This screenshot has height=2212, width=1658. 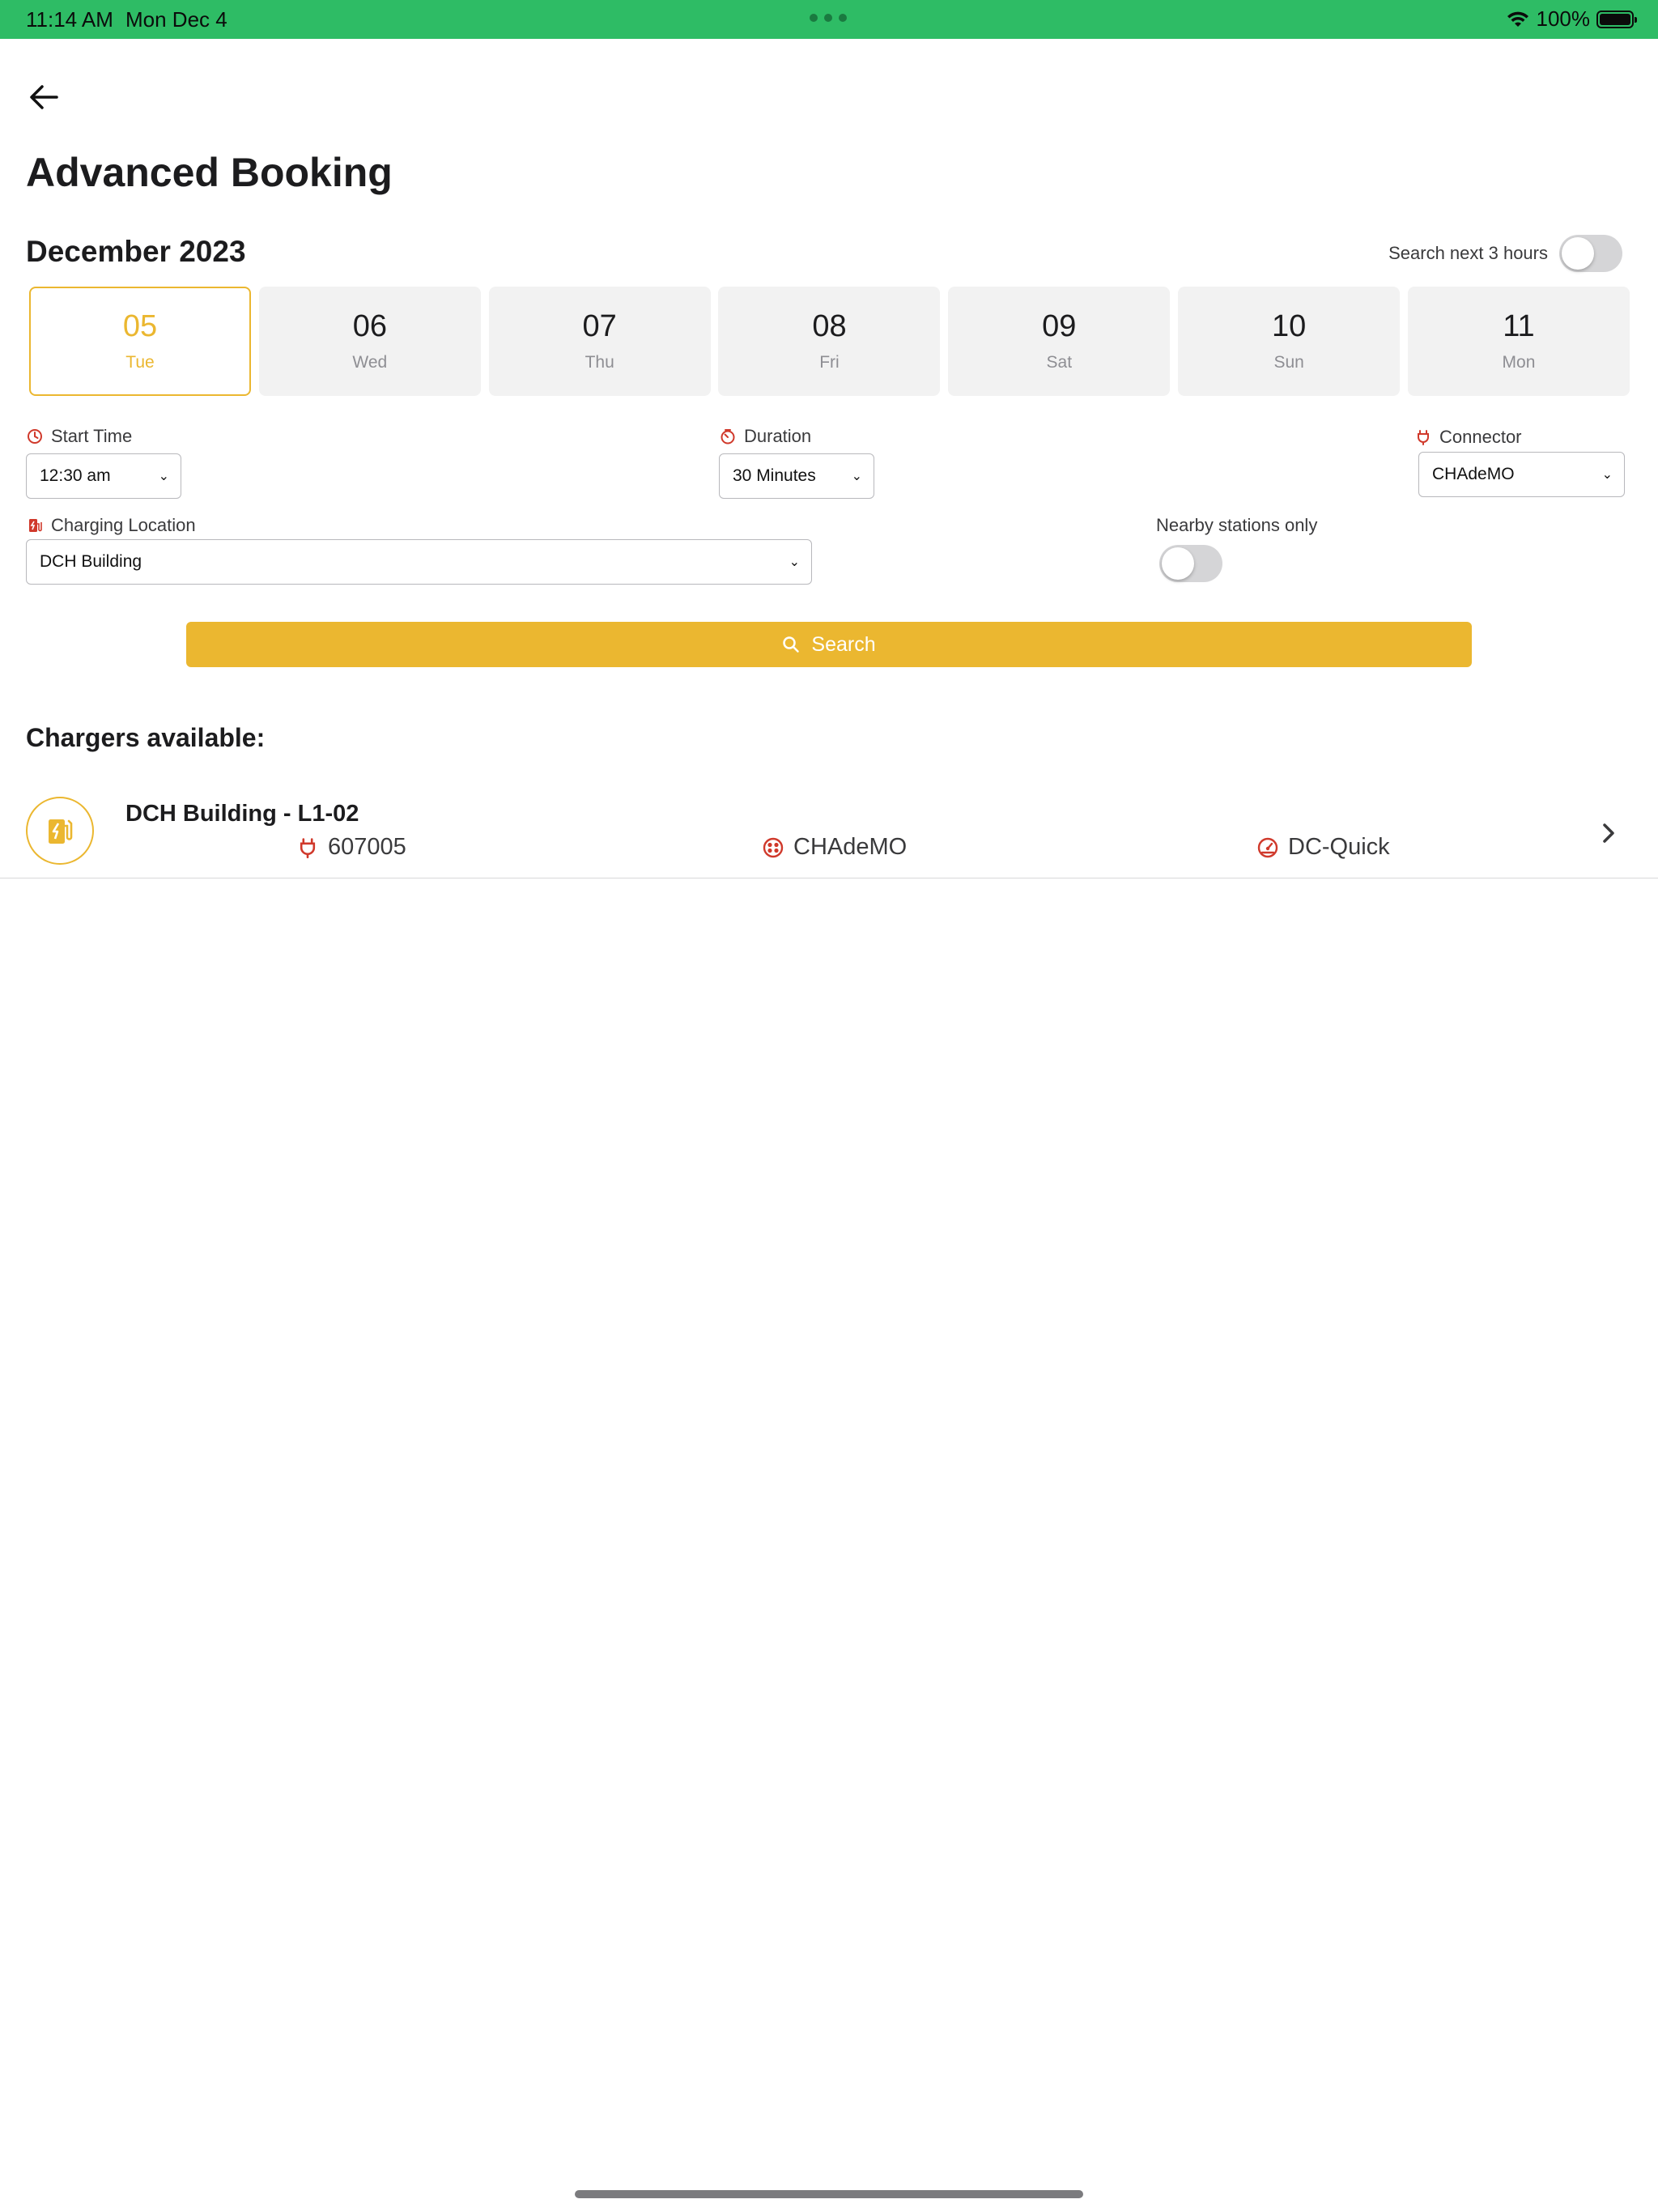 I want to click on wifi-icon, so click(x=1517, y=19).